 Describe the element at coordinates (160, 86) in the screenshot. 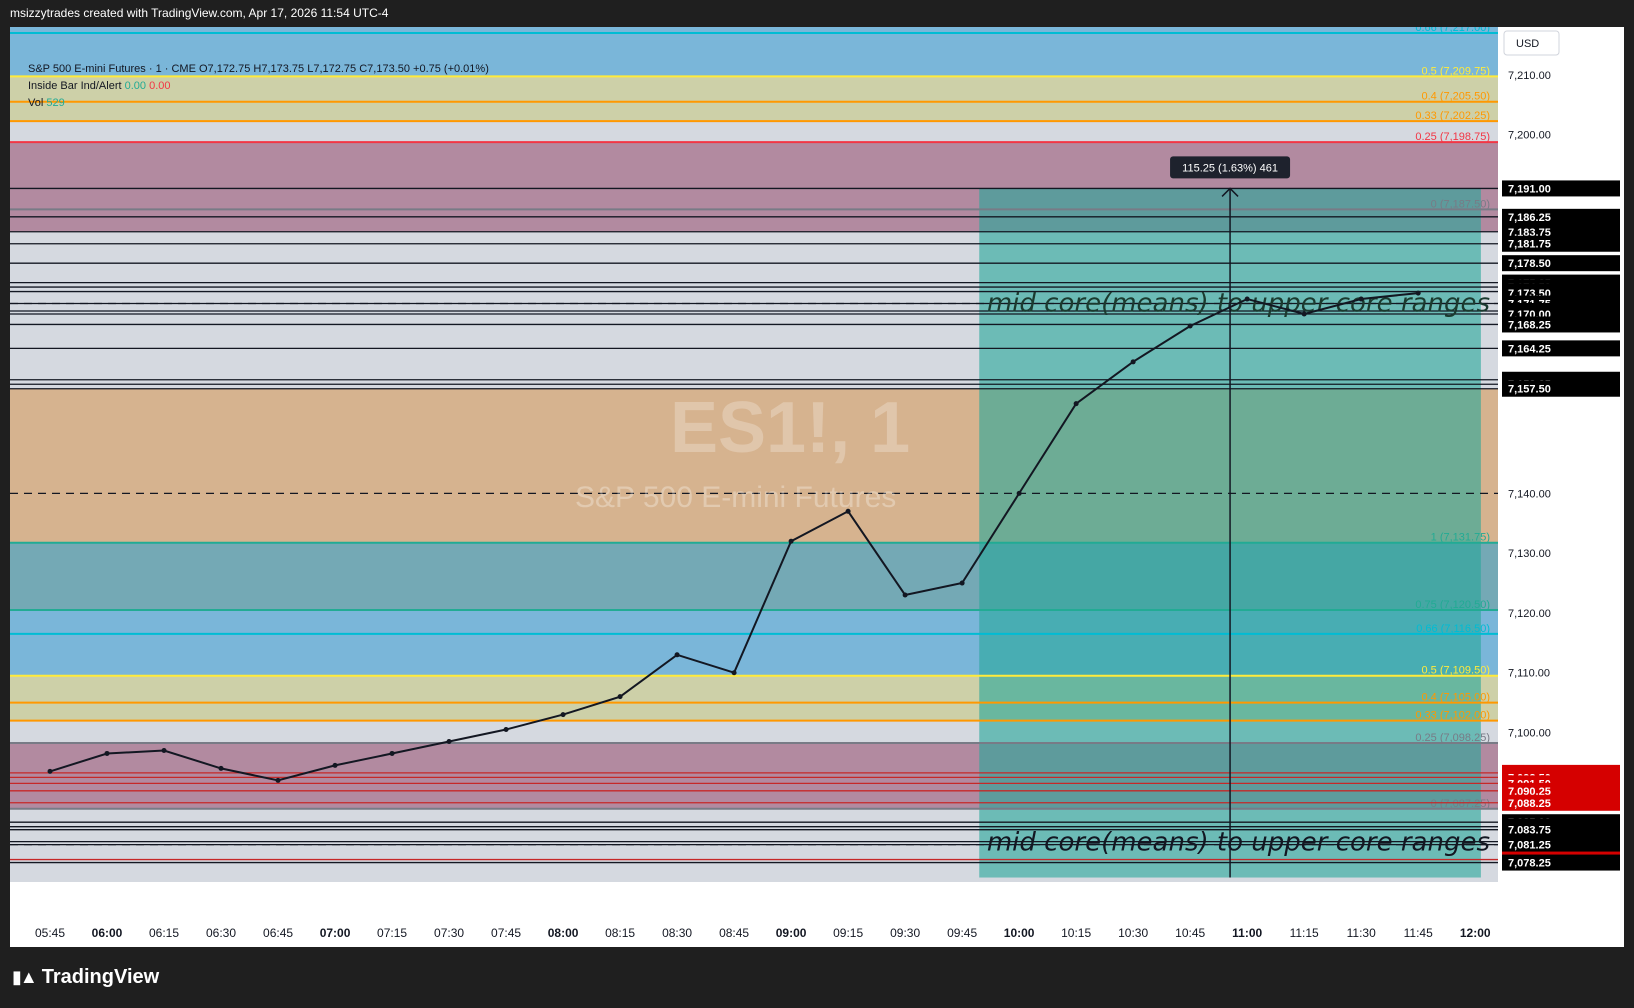

I see `legend-indicator-value-2: 0.00` at that location.